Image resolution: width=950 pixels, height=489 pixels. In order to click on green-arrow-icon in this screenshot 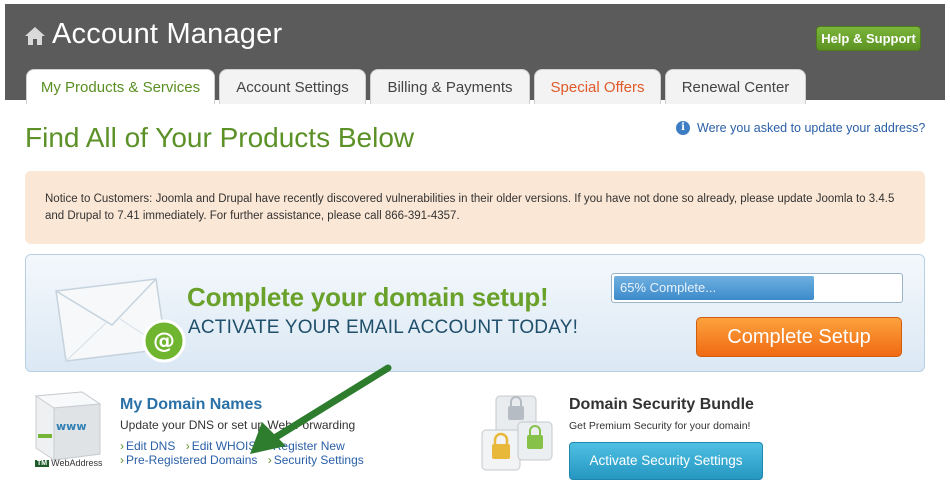, I will do `click(321, 409)`.